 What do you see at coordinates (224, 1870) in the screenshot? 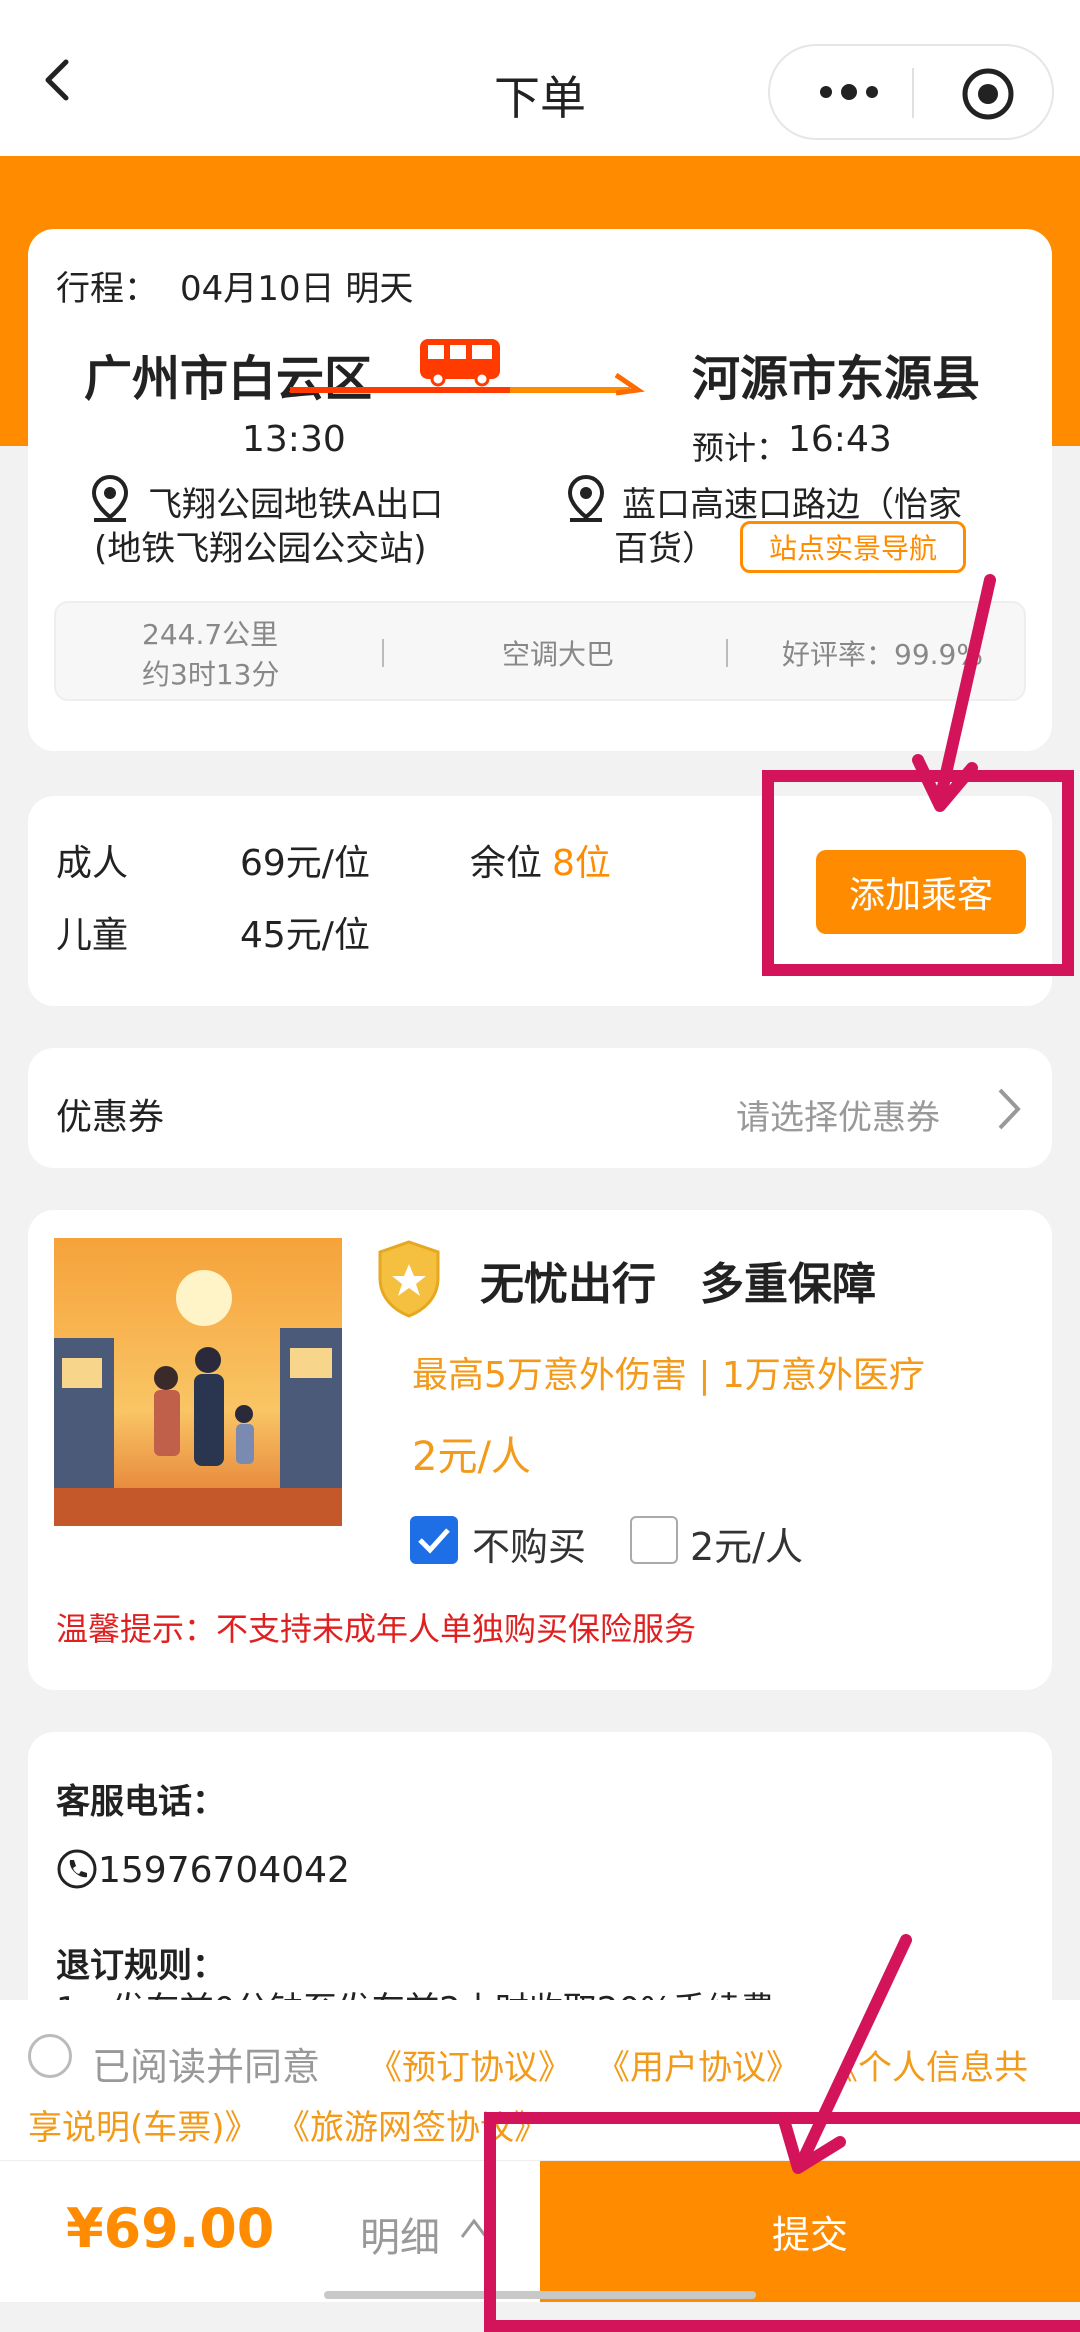
I see `phone-number: 15976704042` at bounding box center [224, 1870].